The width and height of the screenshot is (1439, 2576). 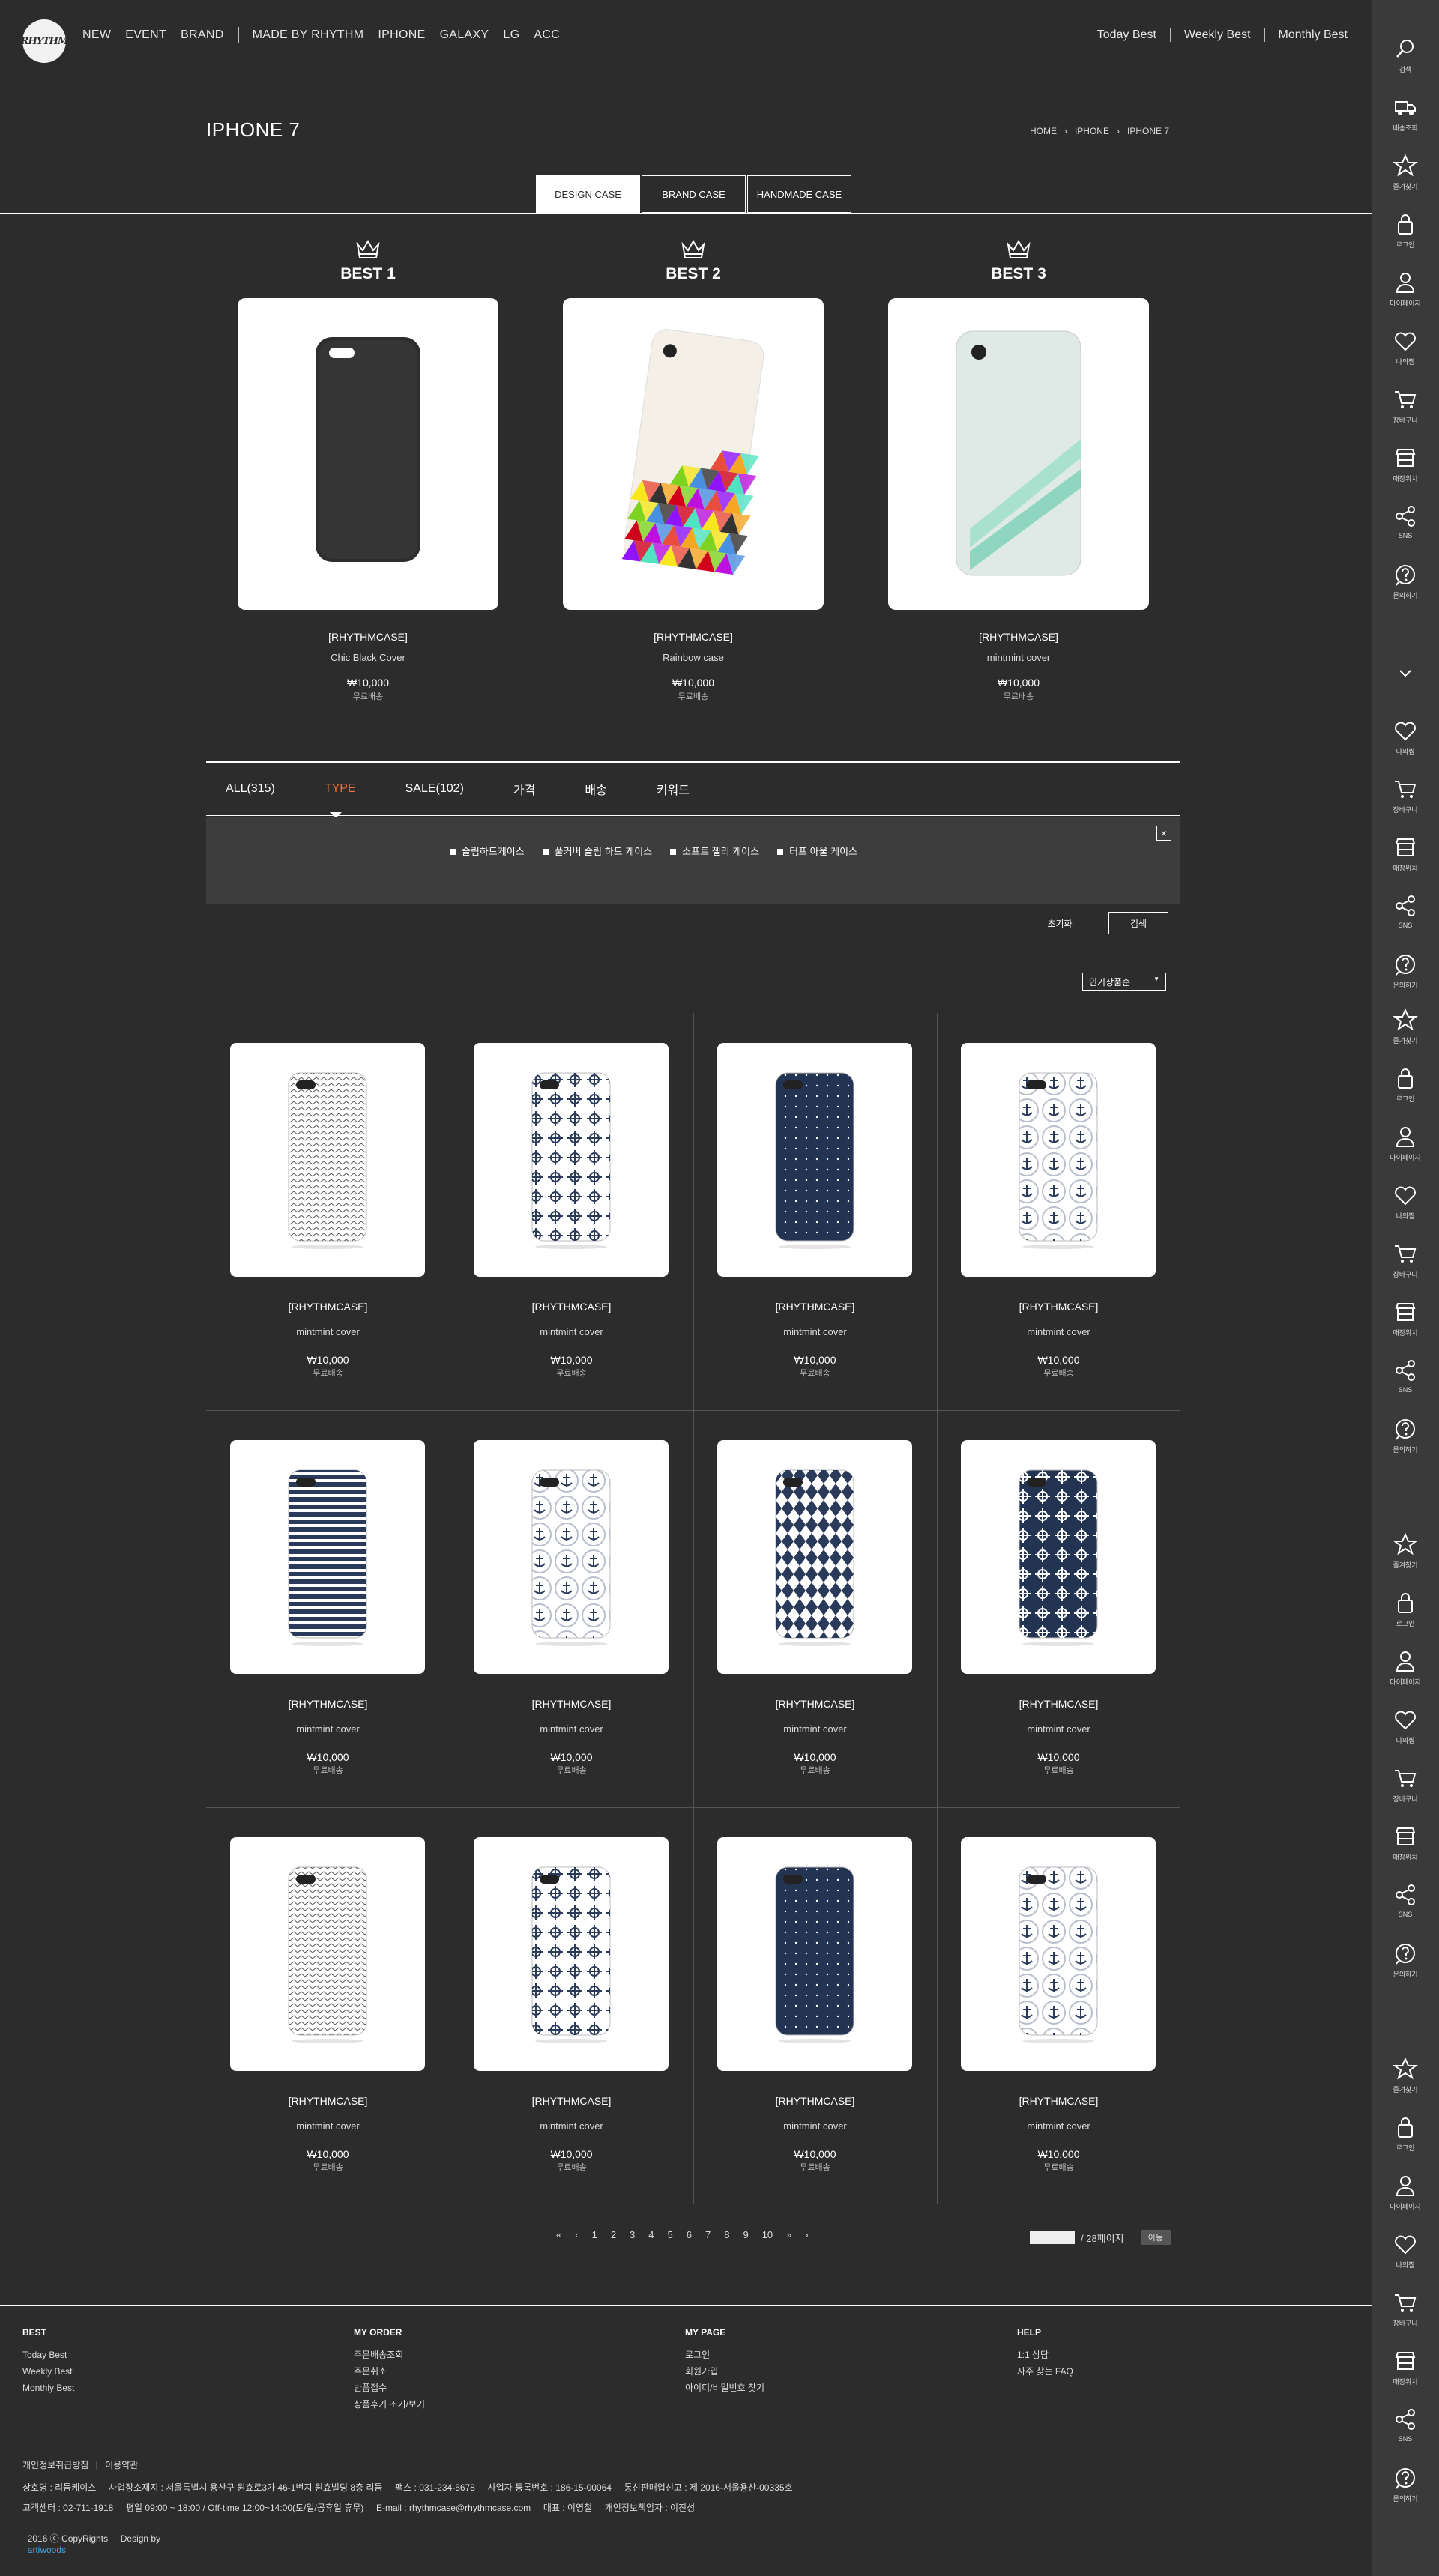 What do you see at coordinates (487, 851) in the screenshot?
I see `filter-option: 슬림하드케이스` at bounding box center [487, 851].